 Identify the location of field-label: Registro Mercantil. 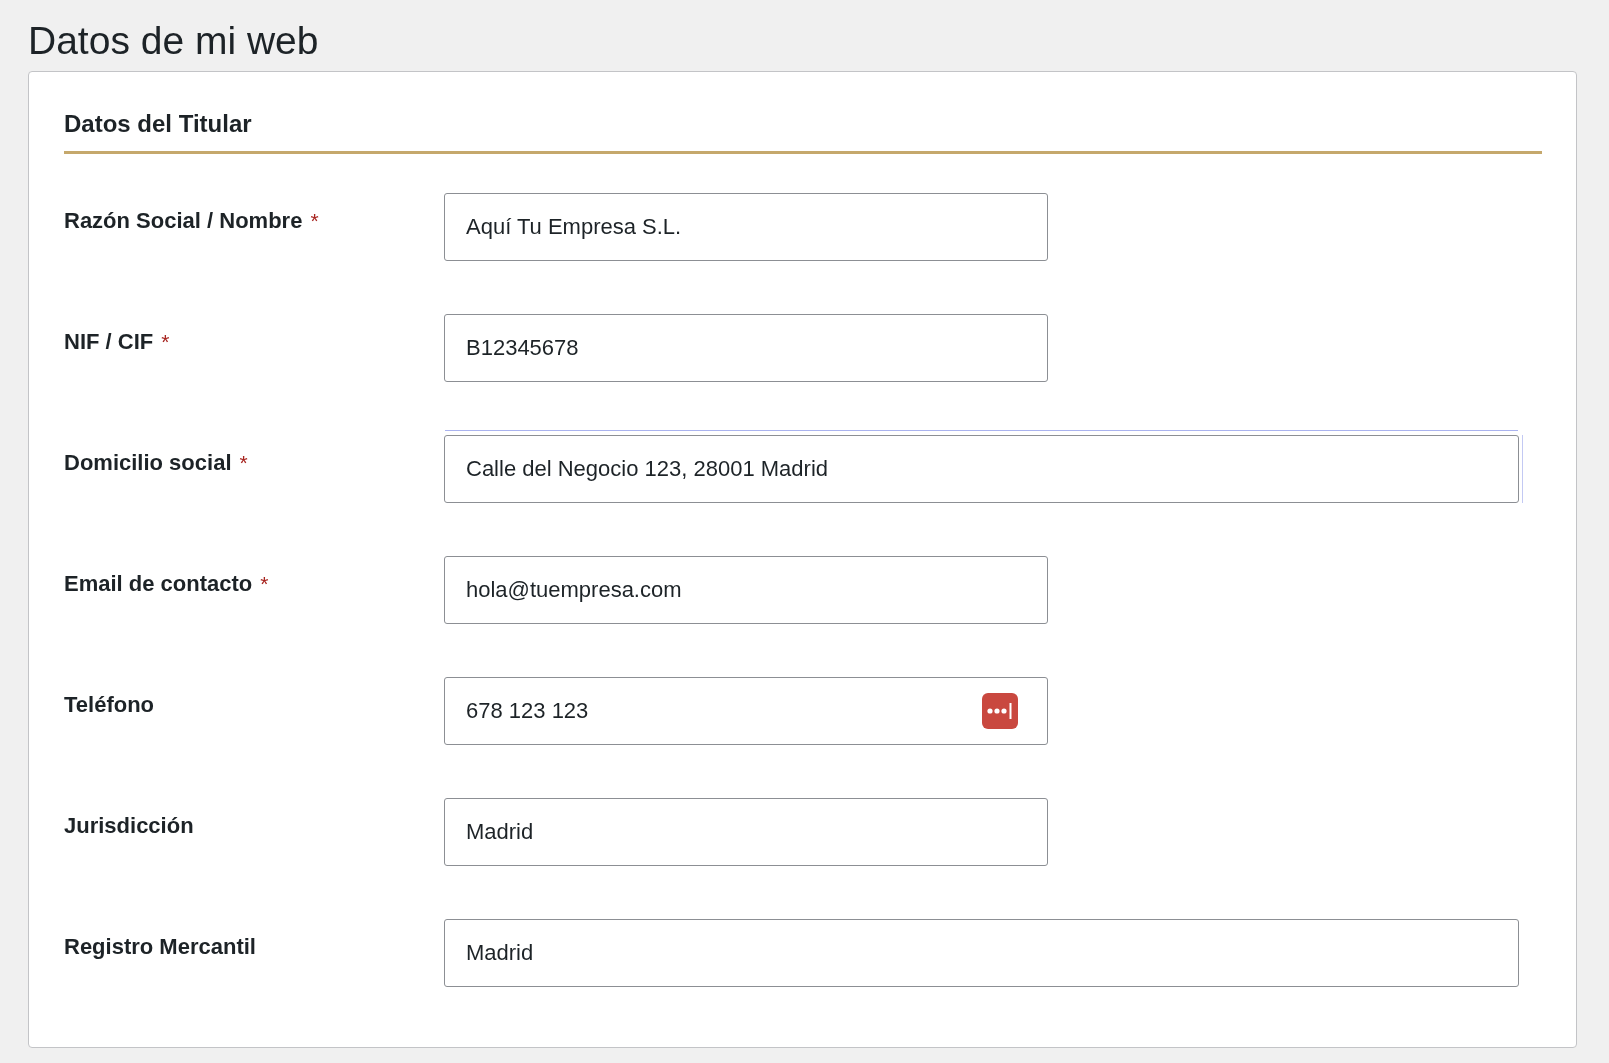
(160, 947).